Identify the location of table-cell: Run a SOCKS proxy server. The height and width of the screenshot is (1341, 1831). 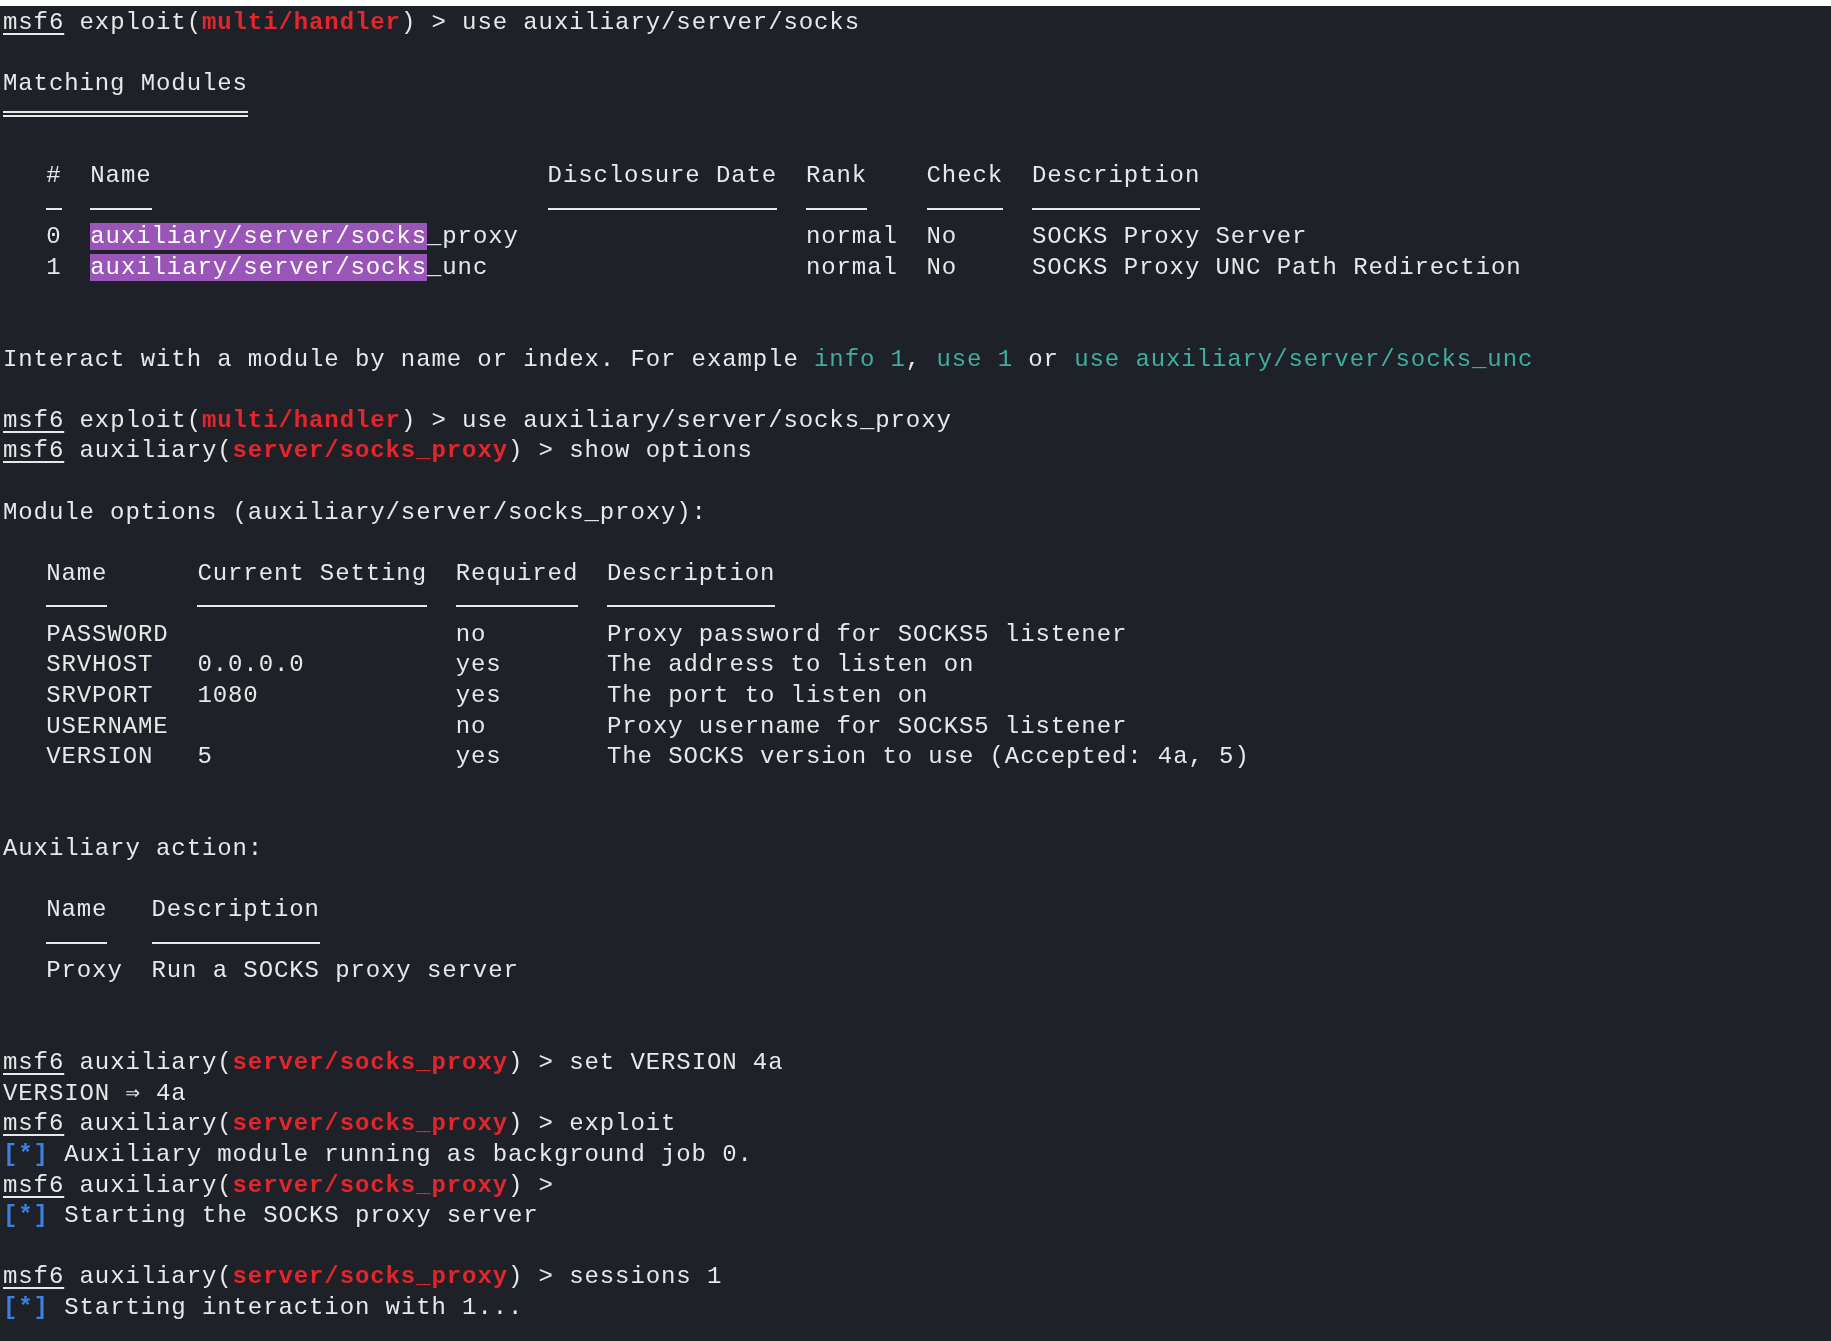
(335, 971).